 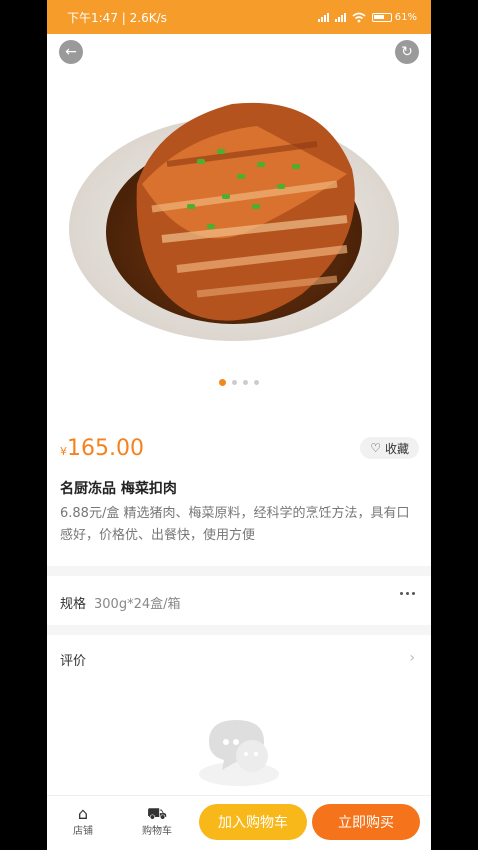 What do you see at coordinates (71, 52) in the screenshot?
I see `back-button: ←` at bounding box center [71, 52].